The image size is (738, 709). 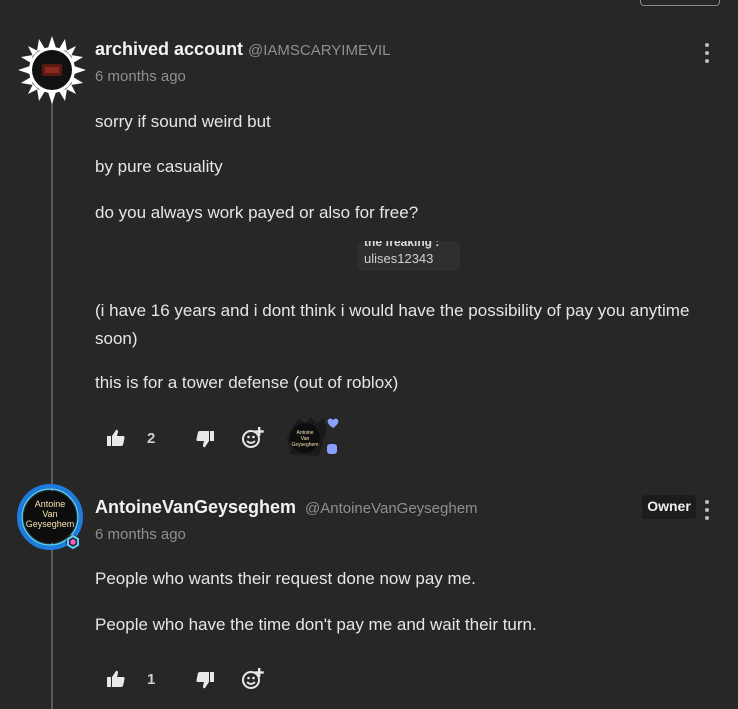 I want to click on creator-heart-avatar: Antoine Van Geyseghem, so click(x=313, y=436).